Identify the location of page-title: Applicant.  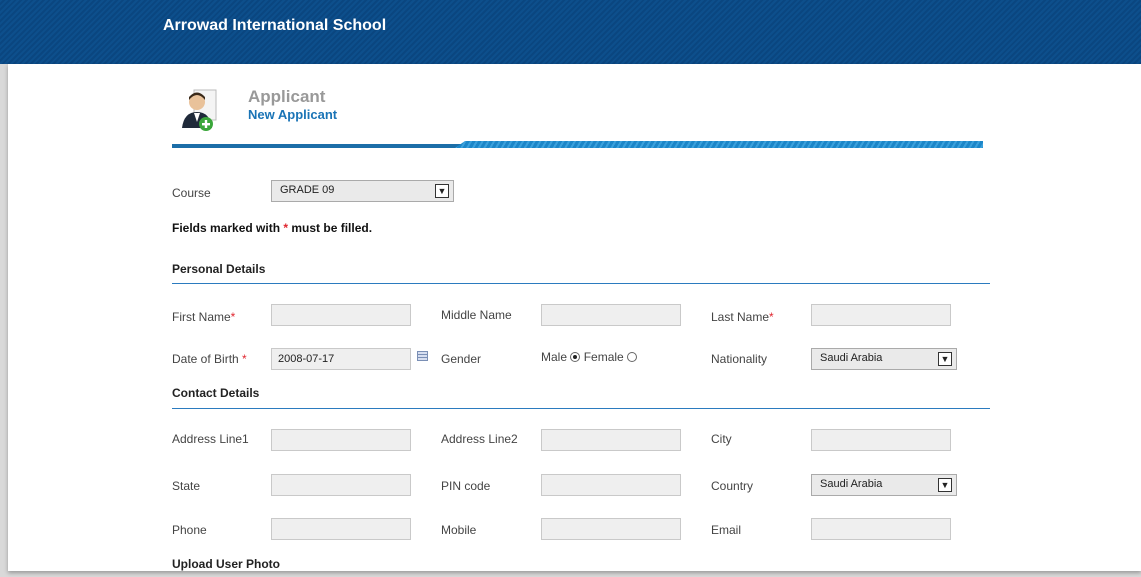
(287, 96).